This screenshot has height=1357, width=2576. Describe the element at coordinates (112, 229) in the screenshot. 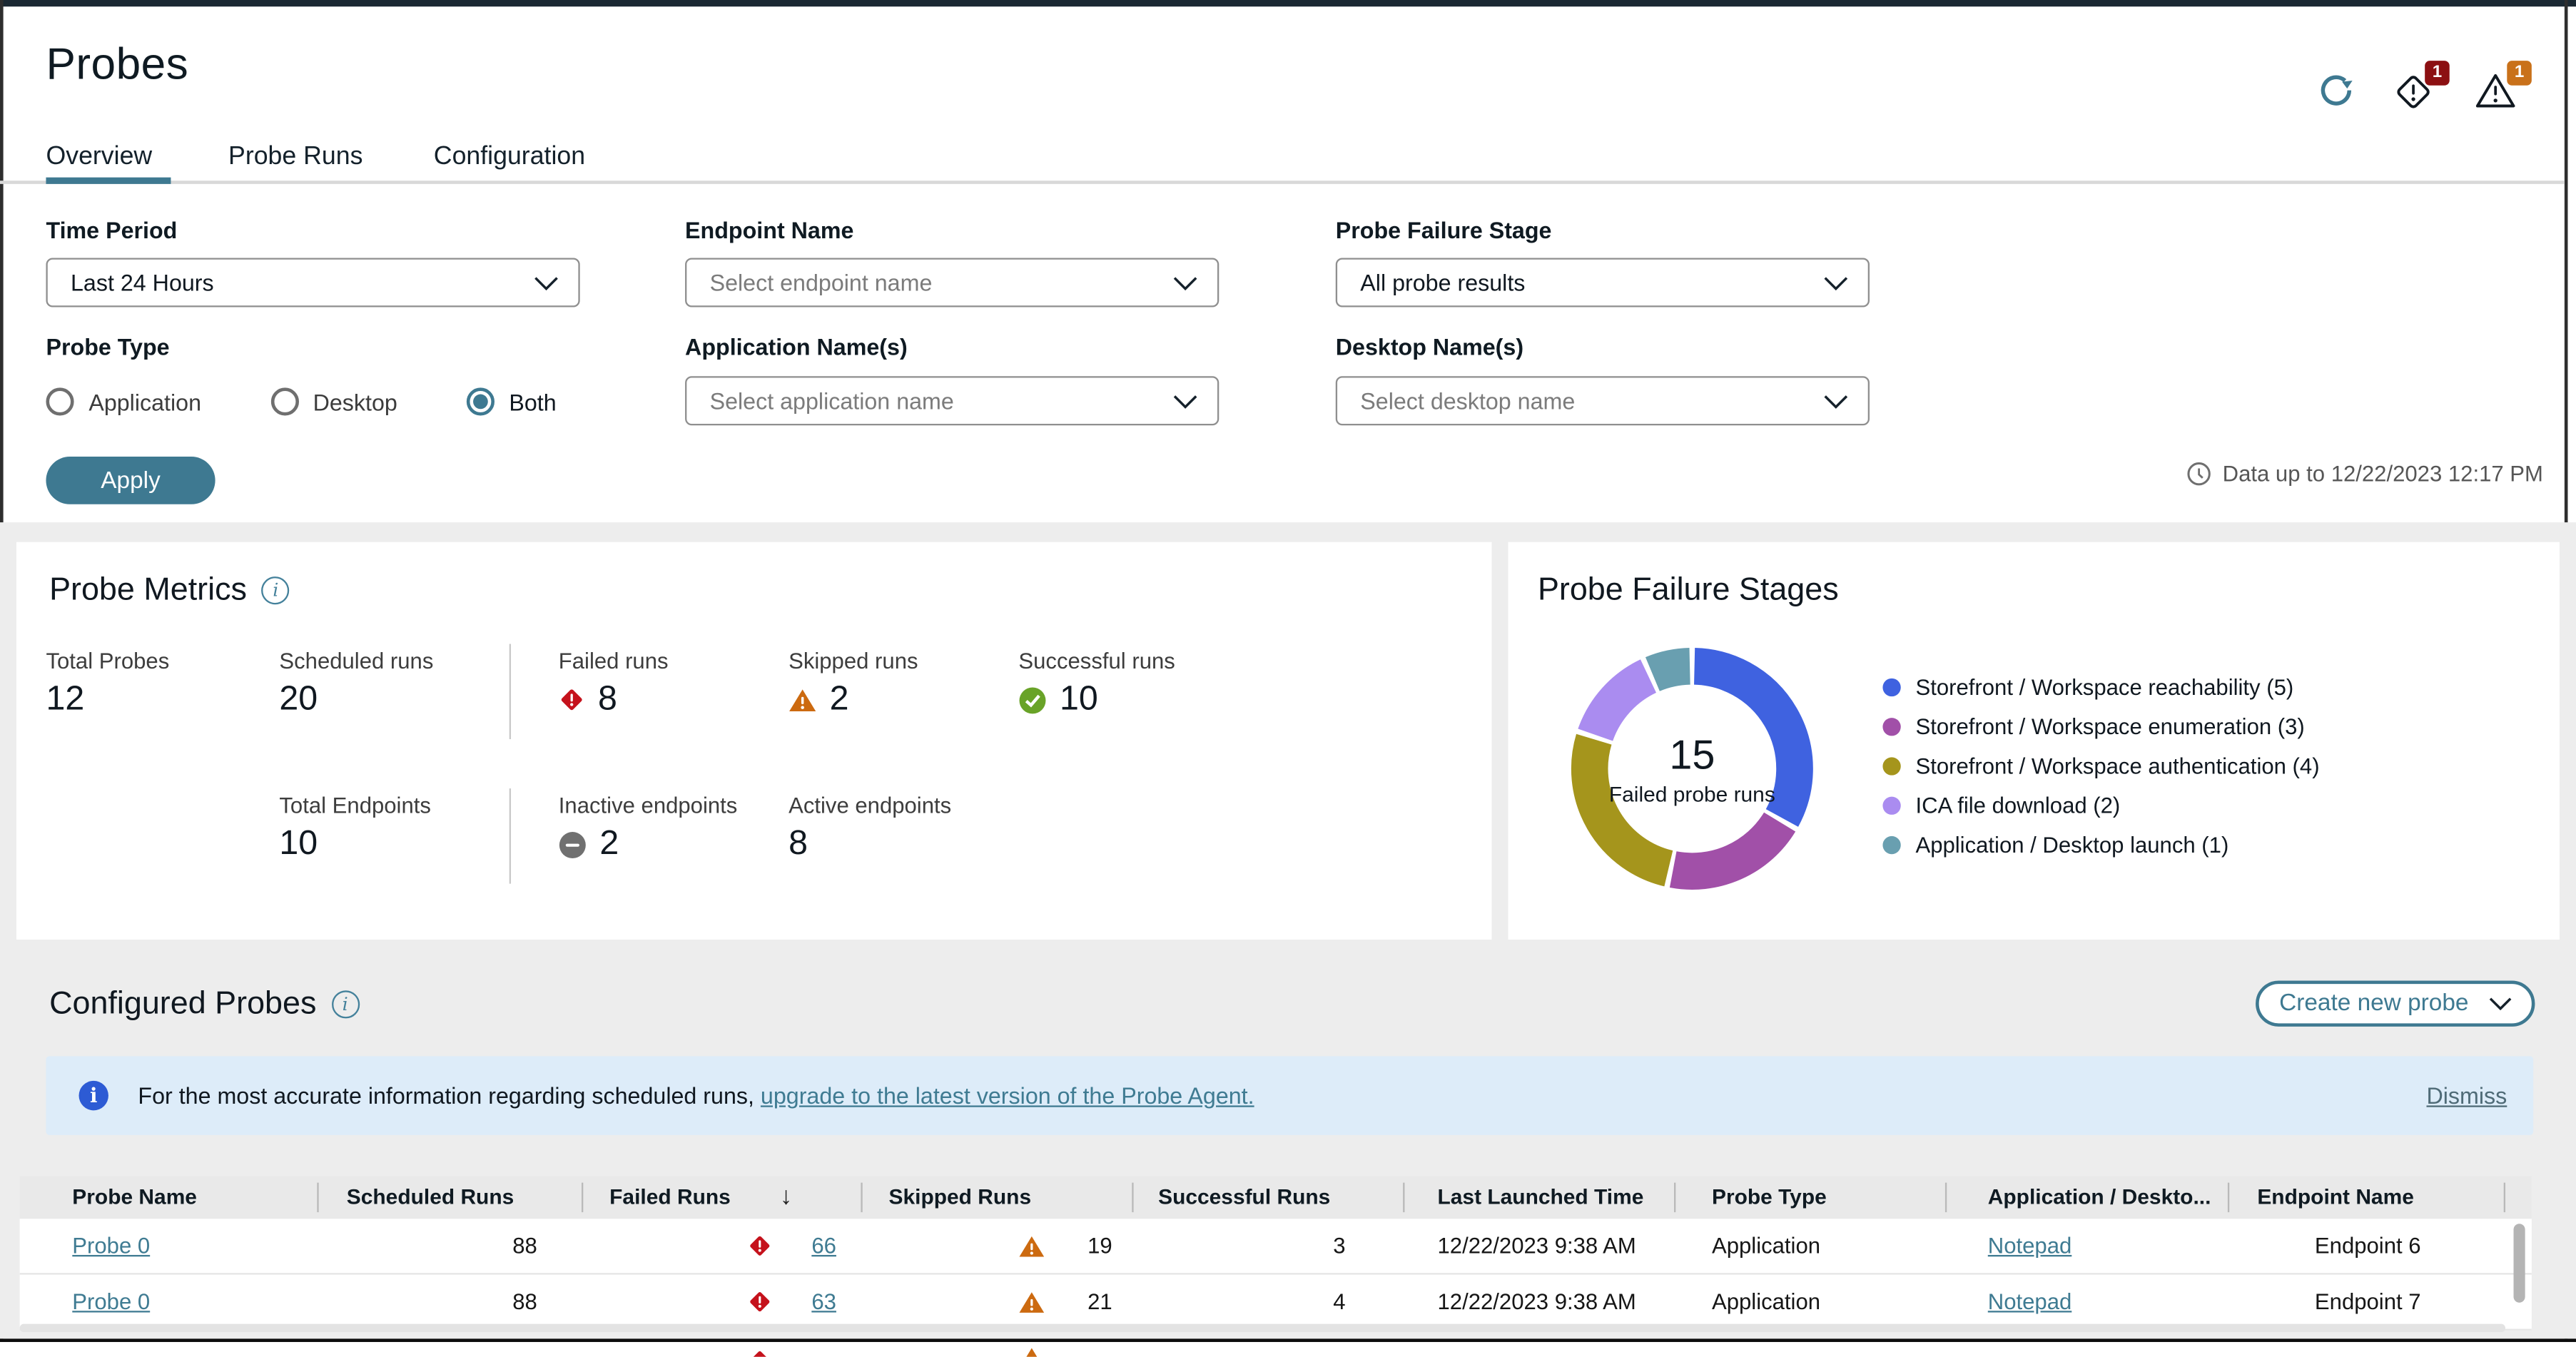

I see `time-period-label: Time Period` at that location.